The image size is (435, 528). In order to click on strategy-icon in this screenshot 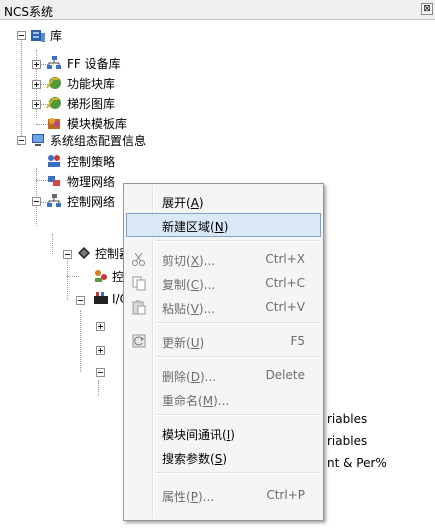, I will do `click(101, 276)`.